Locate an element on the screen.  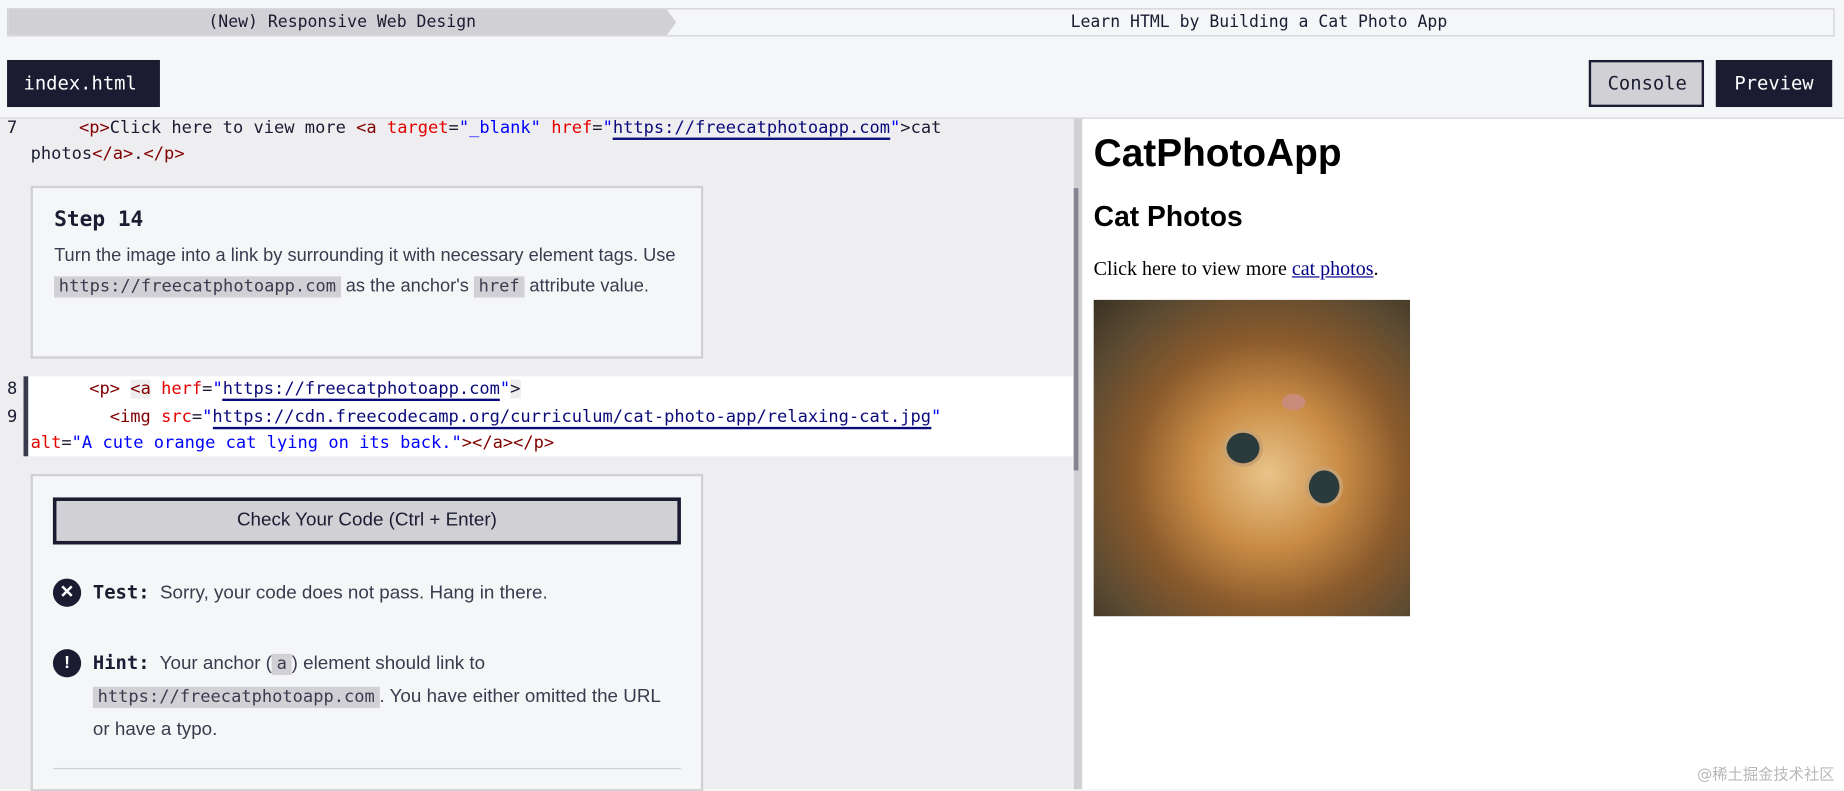
lightbulb-icon: ! is located at coordinates (67, 663).